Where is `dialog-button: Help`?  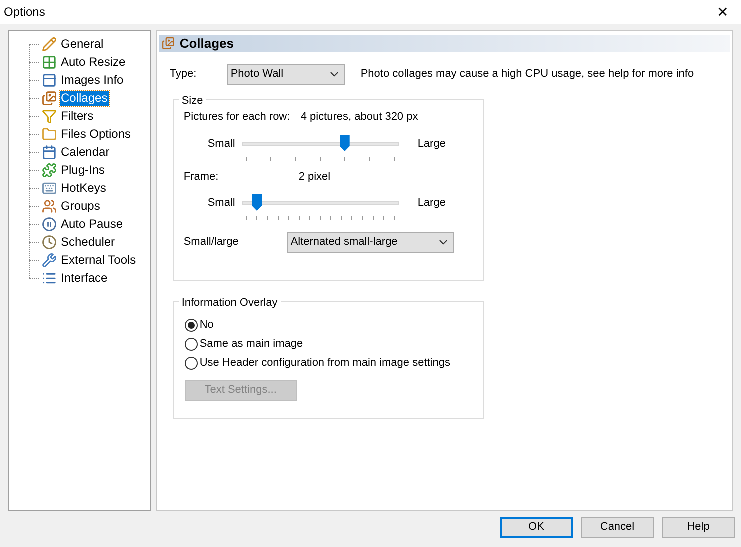 dialog-button: Help is located at coordinates (698, 527).